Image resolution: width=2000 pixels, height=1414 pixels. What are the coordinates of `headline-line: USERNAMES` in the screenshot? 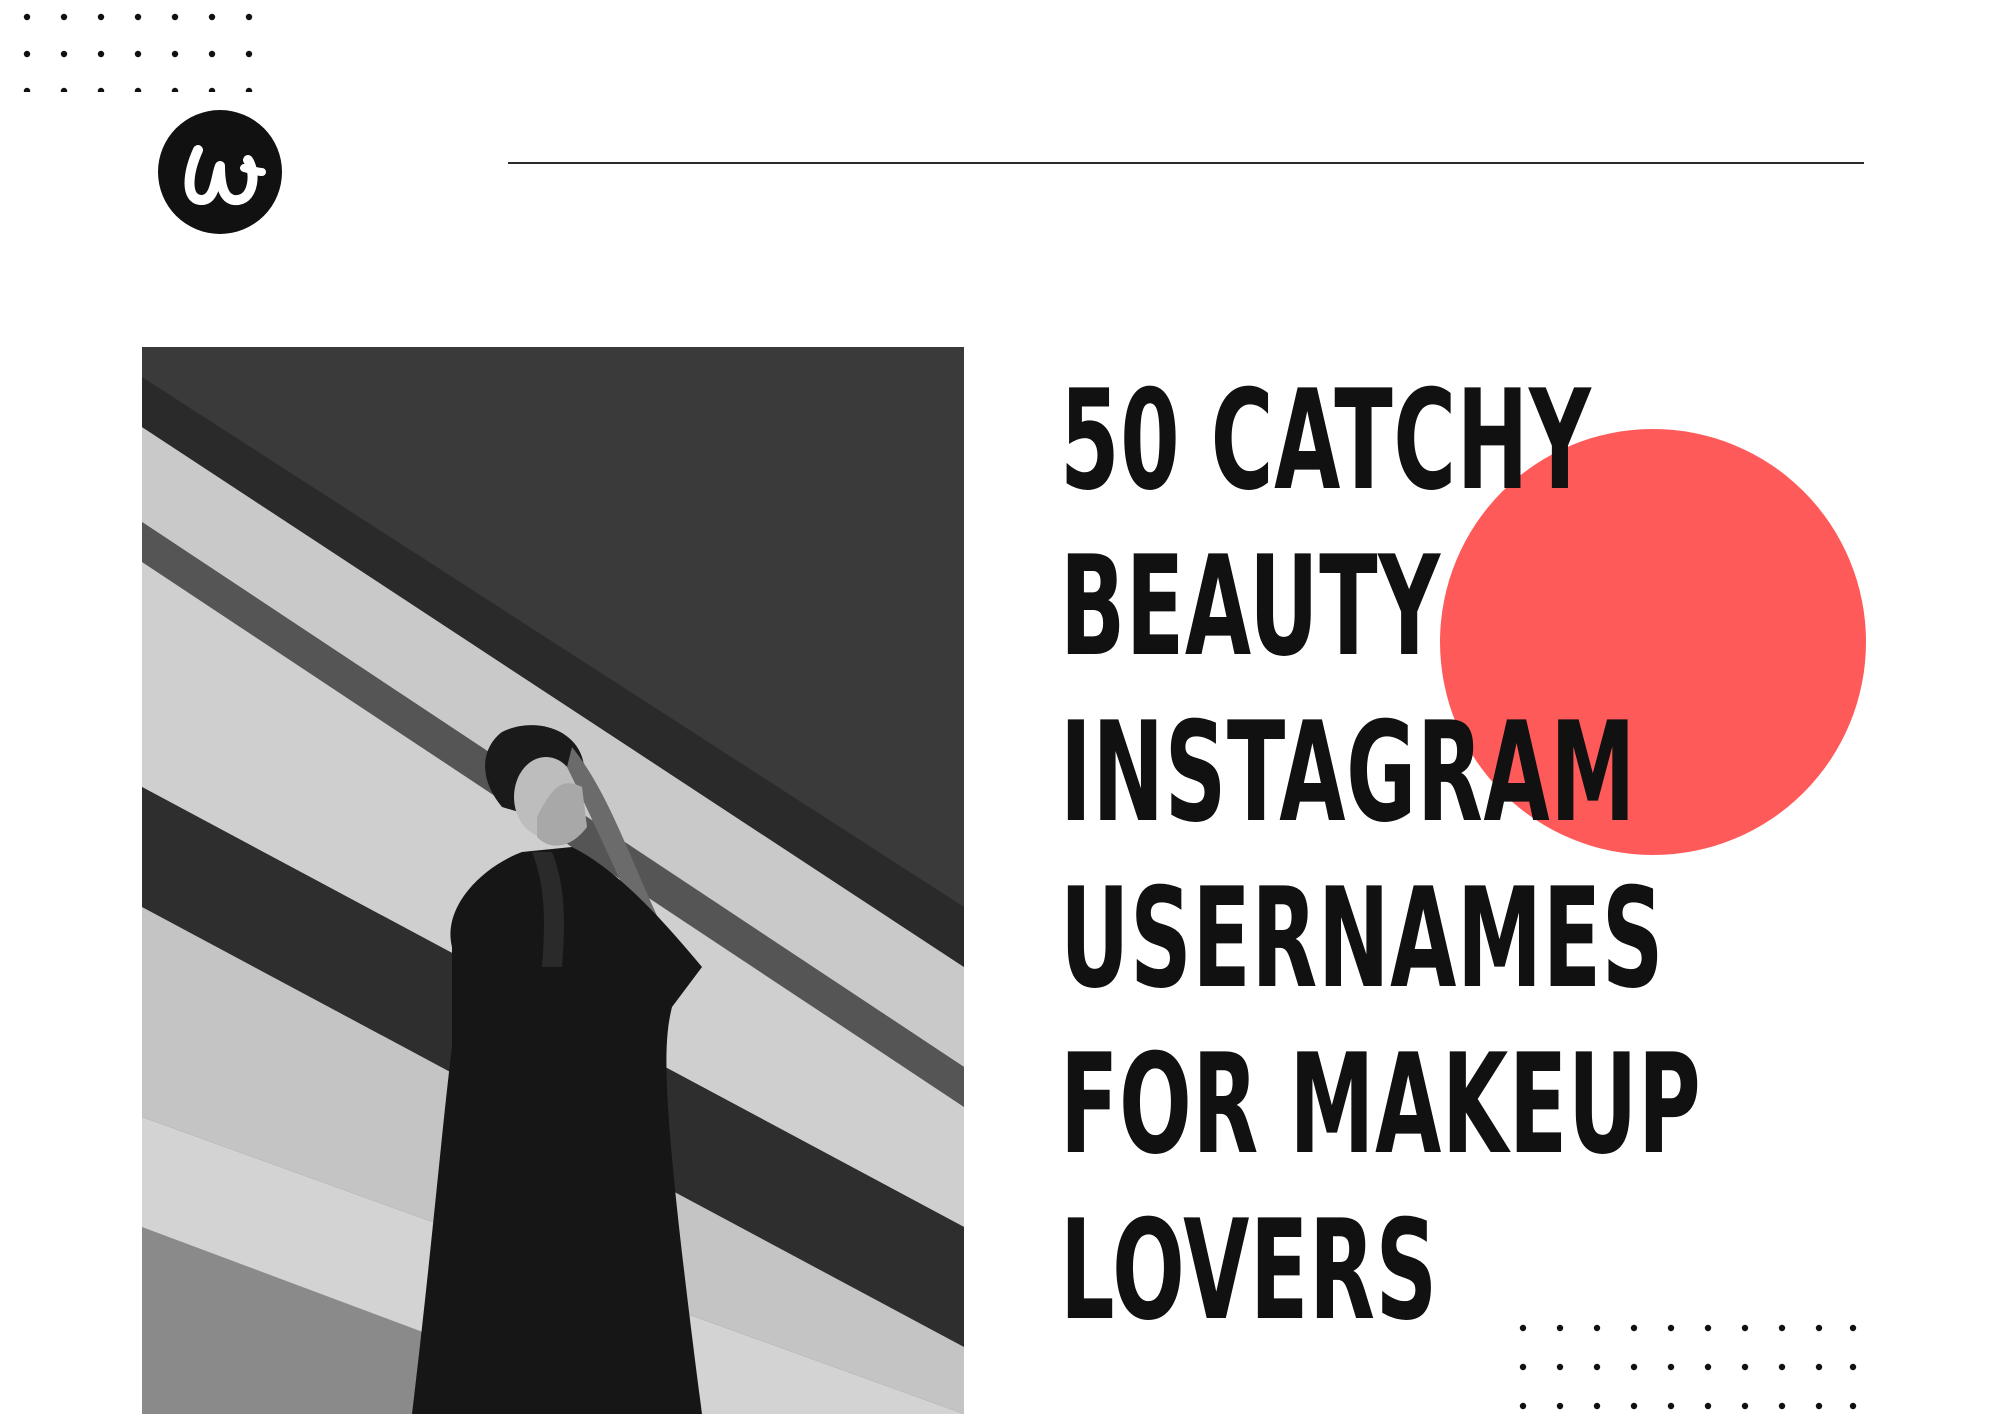 It's located at (1362, 938).